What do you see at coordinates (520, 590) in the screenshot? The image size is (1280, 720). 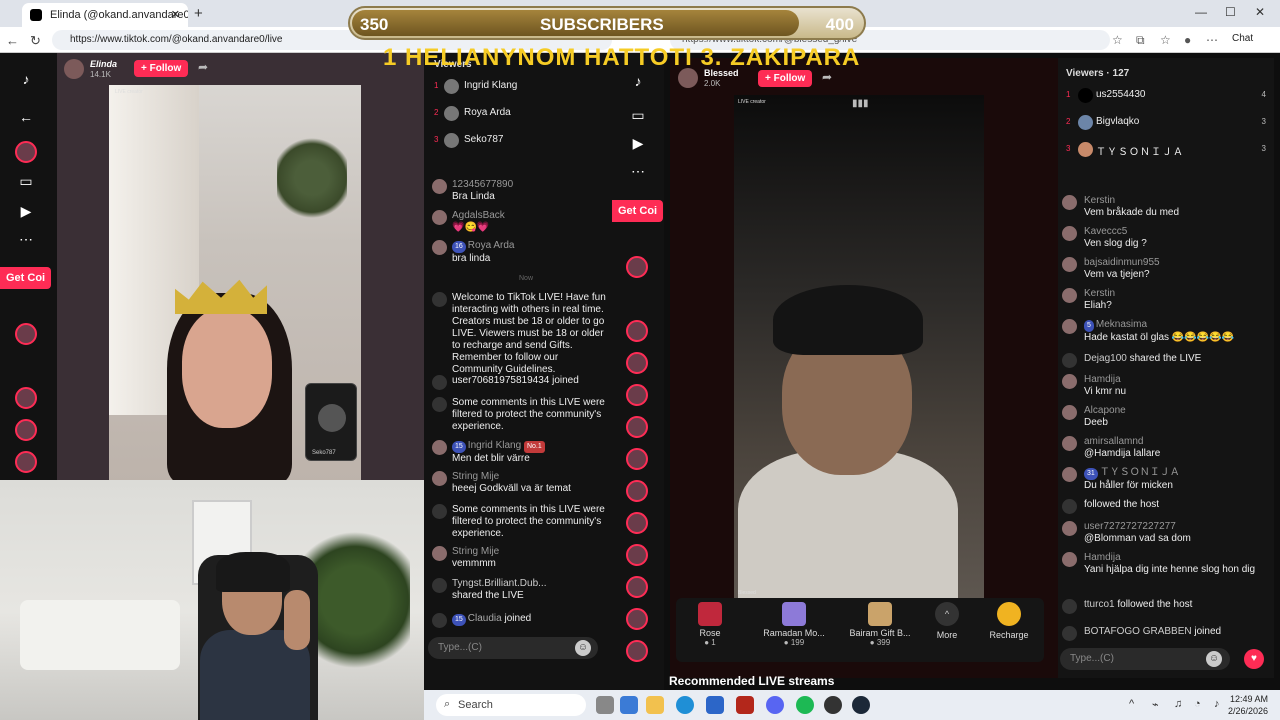 I see `share-message: Tyngst.Brilliant.Dub... shared the LIVE` at bounding box center [520, 590].